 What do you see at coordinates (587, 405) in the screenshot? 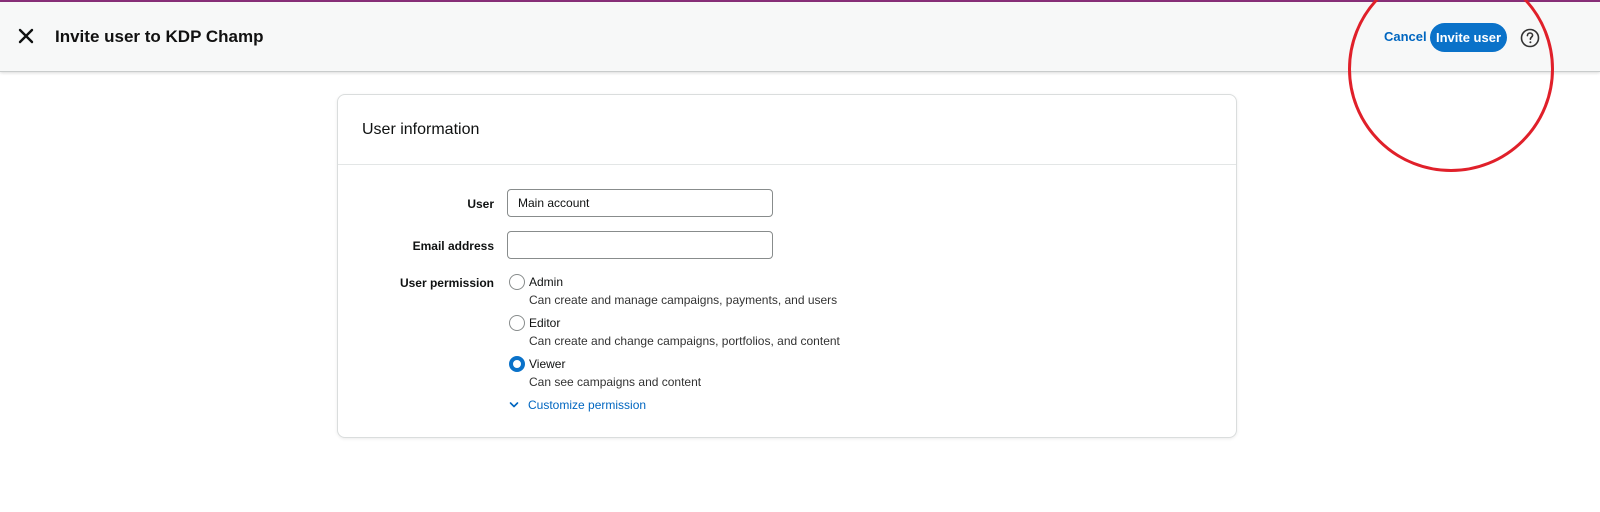
I see `customize-permission-label: Customize permission` at bounding box center [587, 405].